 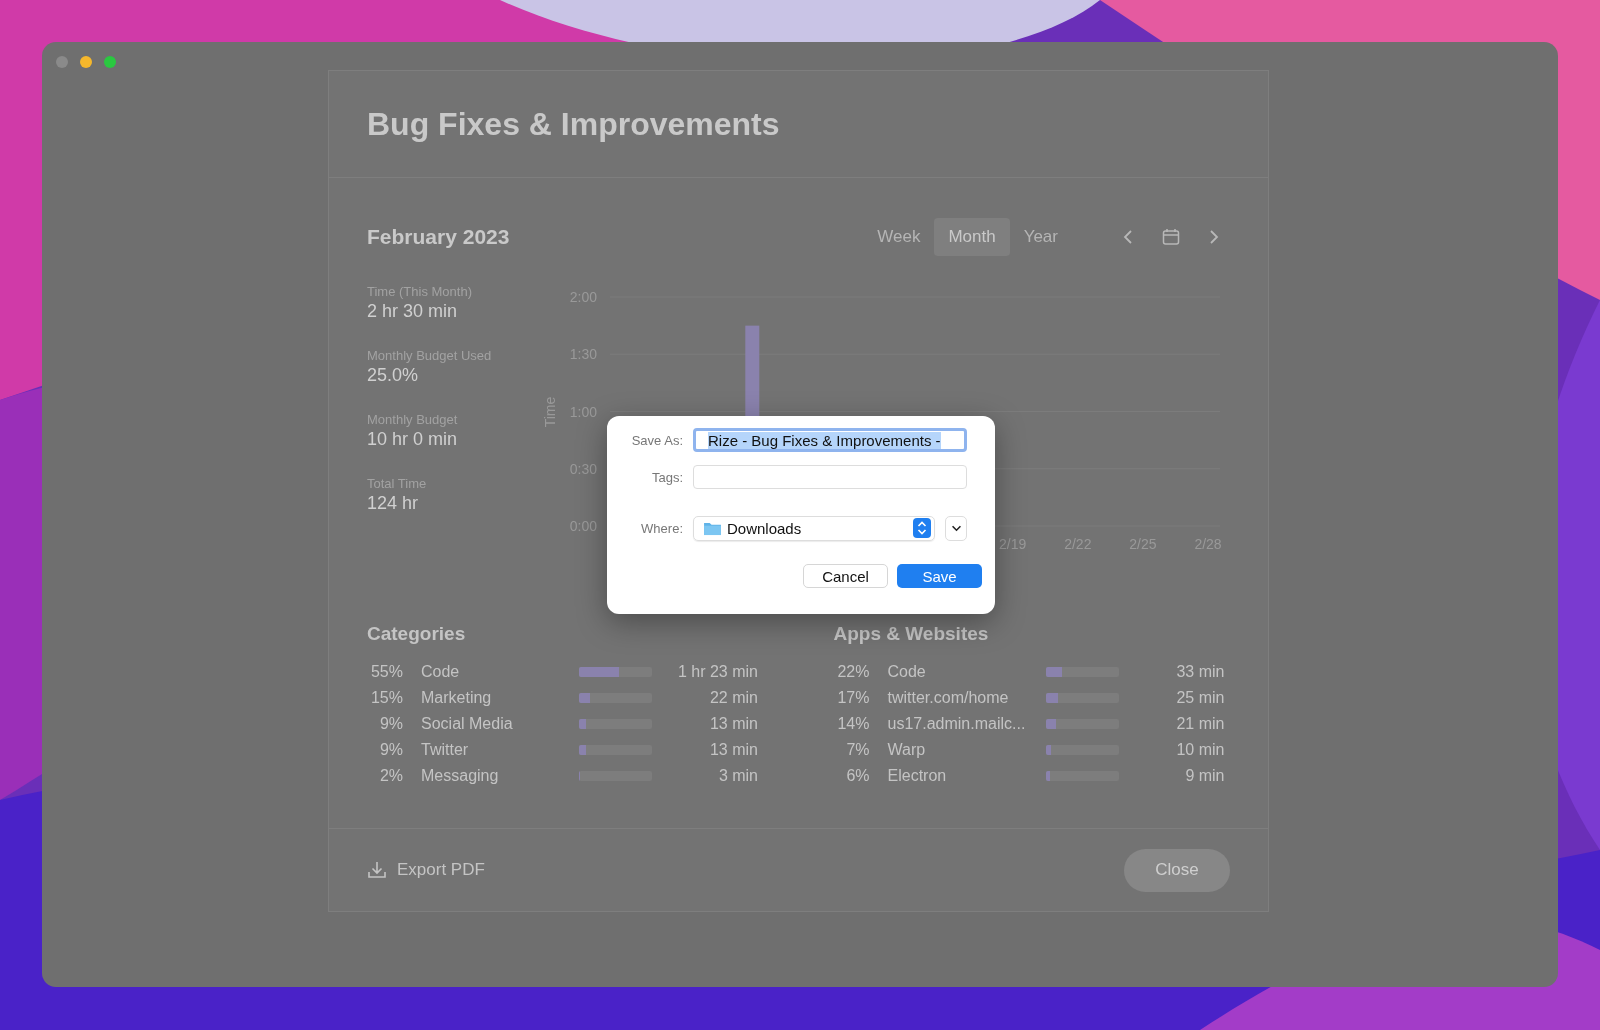 I want to click on duration-text: 21 min, so click(x=1200, y=724).